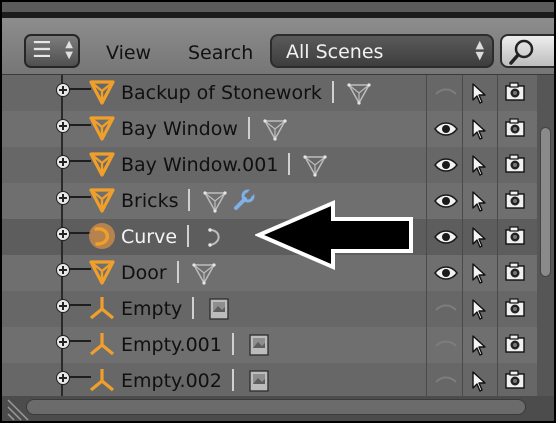 This screenshot has width=556, height=423. Describe the element at coordinates (334, 235) in the screenshot. I see `black-arrow-pointing-left` at that location.